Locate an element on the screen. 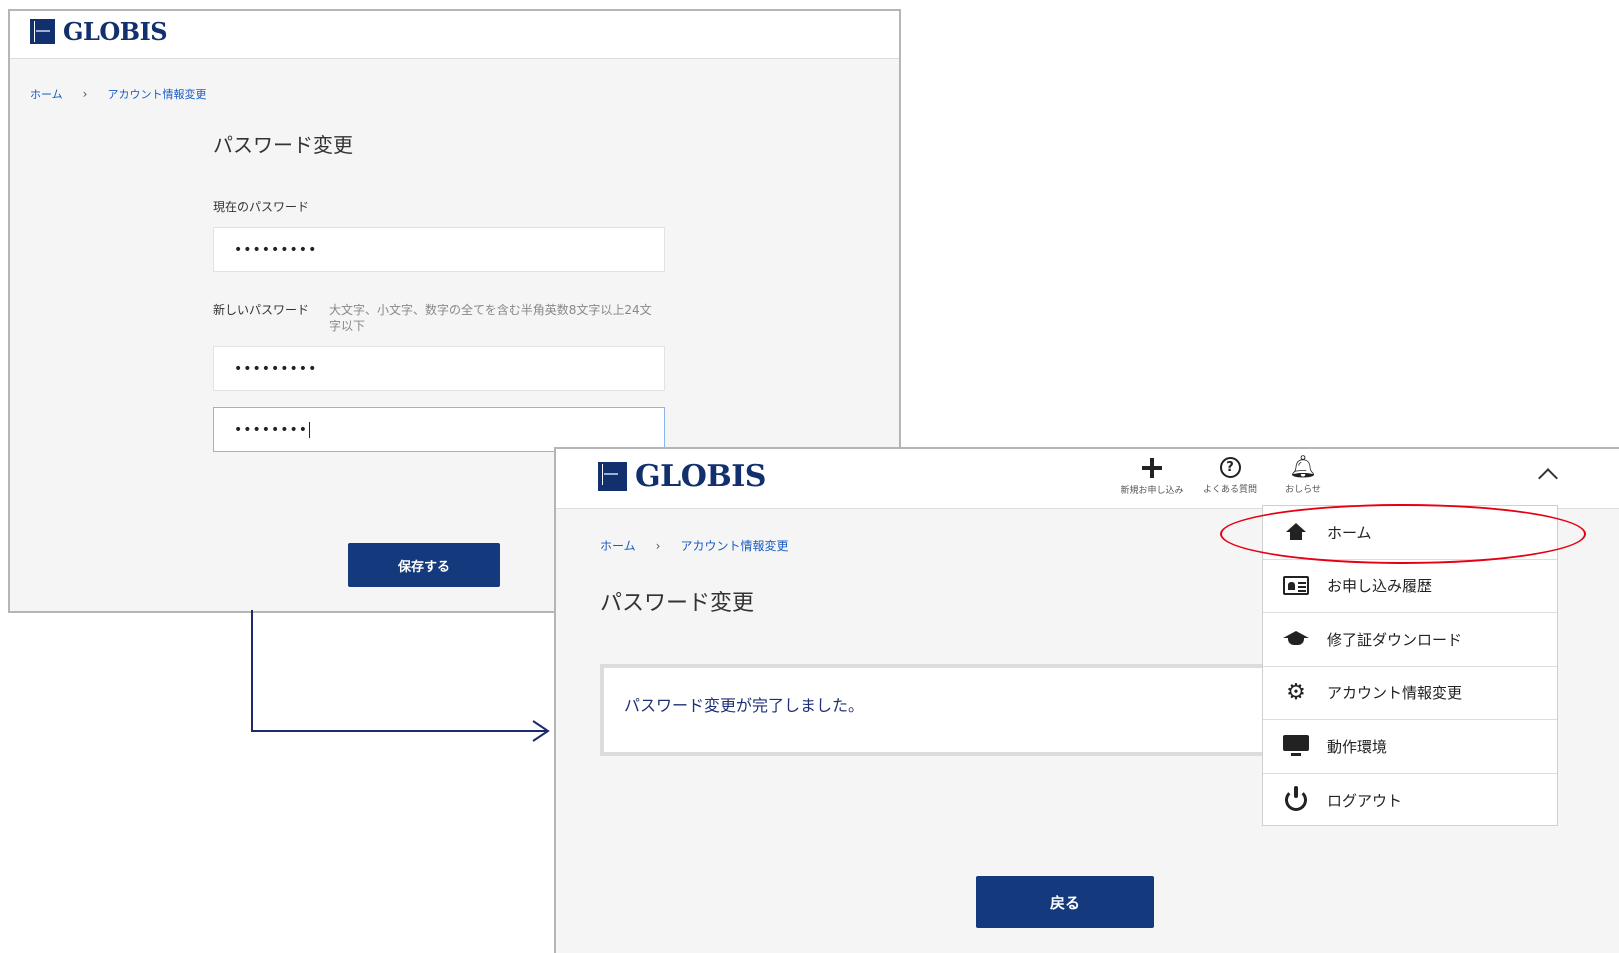  menu-item-application-history: お申し込み履歴 is located at coordinates (1410, 586).